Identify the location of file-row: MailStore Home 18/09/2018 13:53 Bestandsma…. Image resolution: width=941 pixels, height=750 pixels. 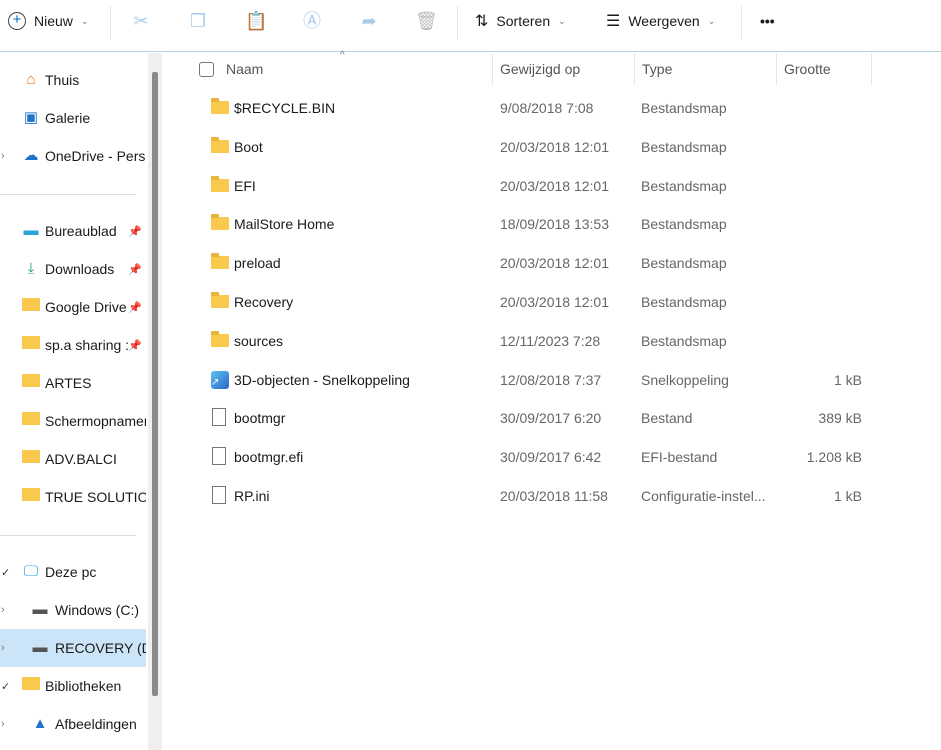
(535, 224).